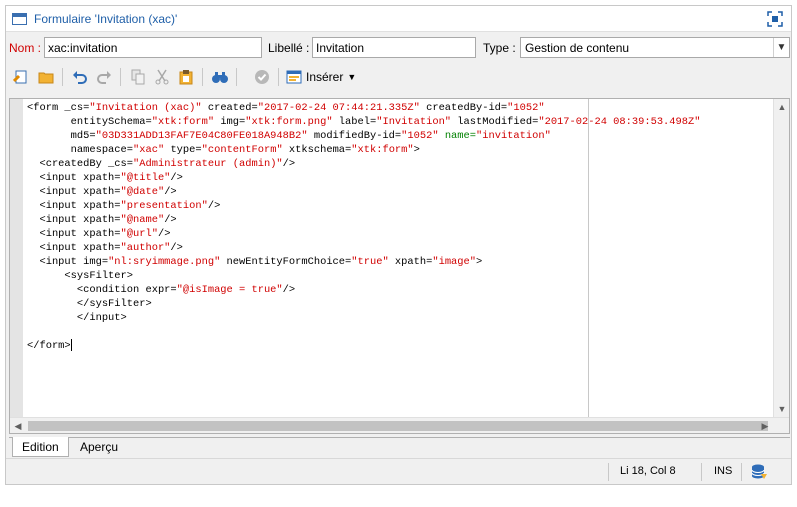 This screenshot has height=507, width=797. I want to click on horizontal-scroll-thumb, so click(398, 426).